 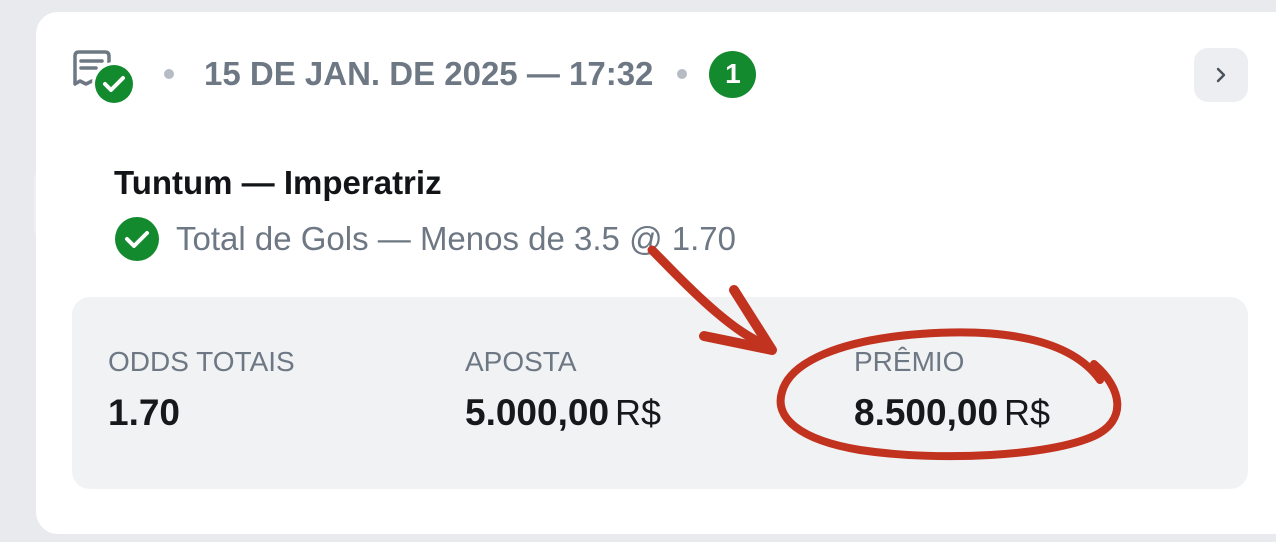 I want to click on bet-selection: Total de Gols — Menos de 3.5 @ 1.70, so click(x=425, y=239).